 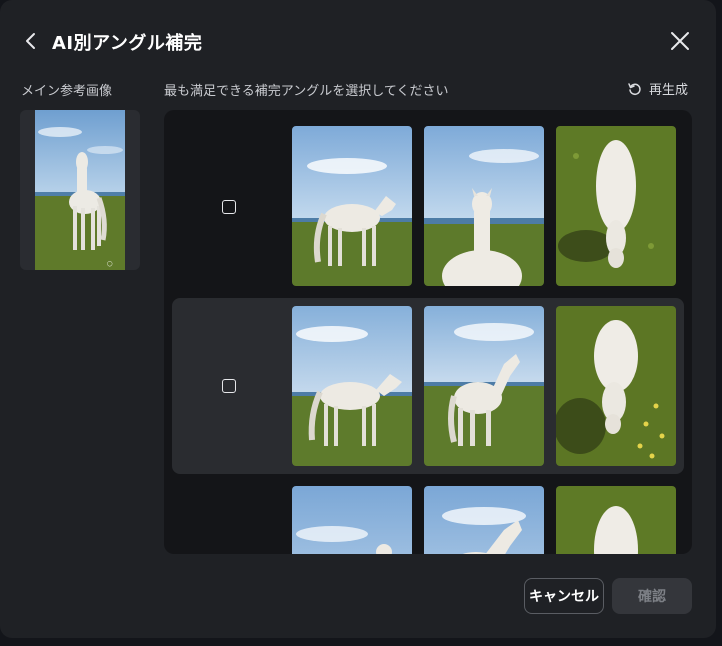 I want to click on close-button, so click(x=680, y=41).